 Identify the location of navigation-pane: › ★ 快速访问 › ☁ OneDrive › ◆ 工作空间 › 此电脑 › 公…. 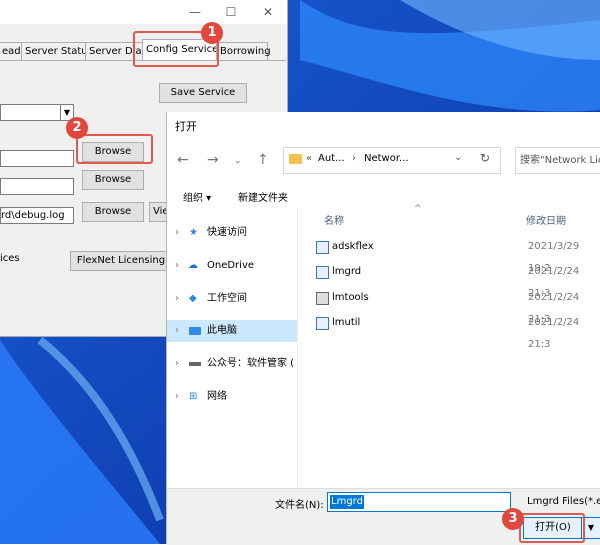
(232, 348).